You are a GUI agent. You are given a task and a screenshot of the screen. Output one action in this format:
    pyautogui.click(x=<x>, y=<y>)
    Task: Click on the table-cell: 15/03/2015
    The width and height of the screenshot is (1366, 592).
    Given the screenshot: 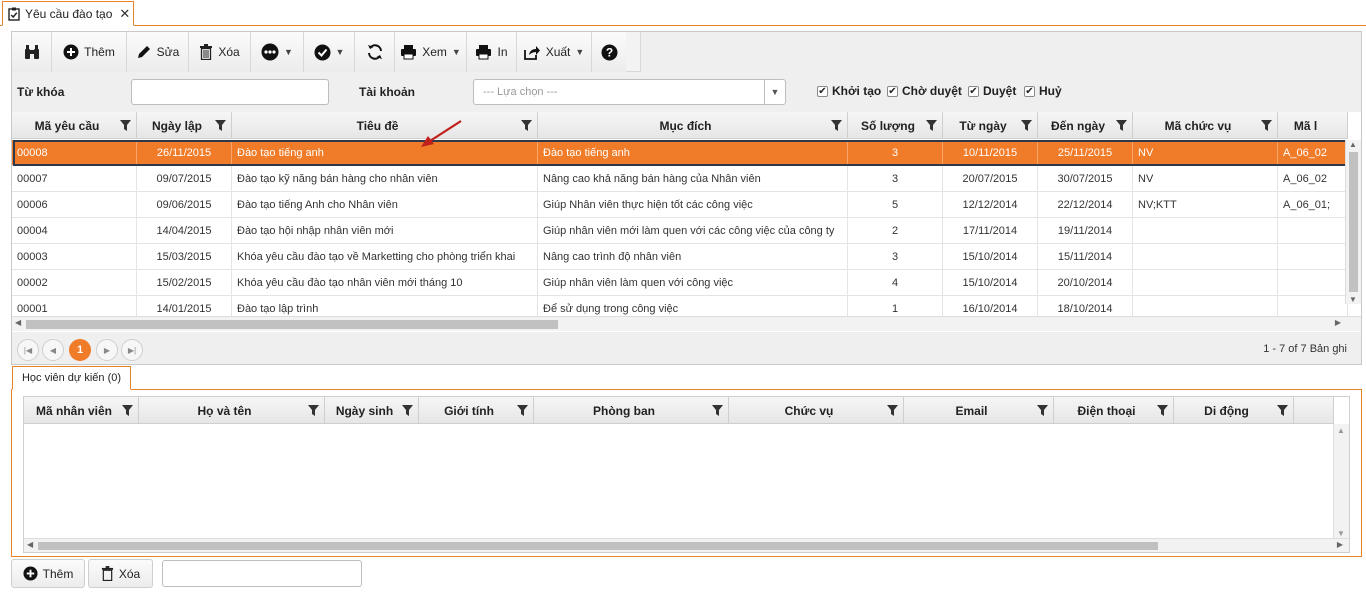 What is the action you would take?
    pyautogui.click(x=184, y=257)
    